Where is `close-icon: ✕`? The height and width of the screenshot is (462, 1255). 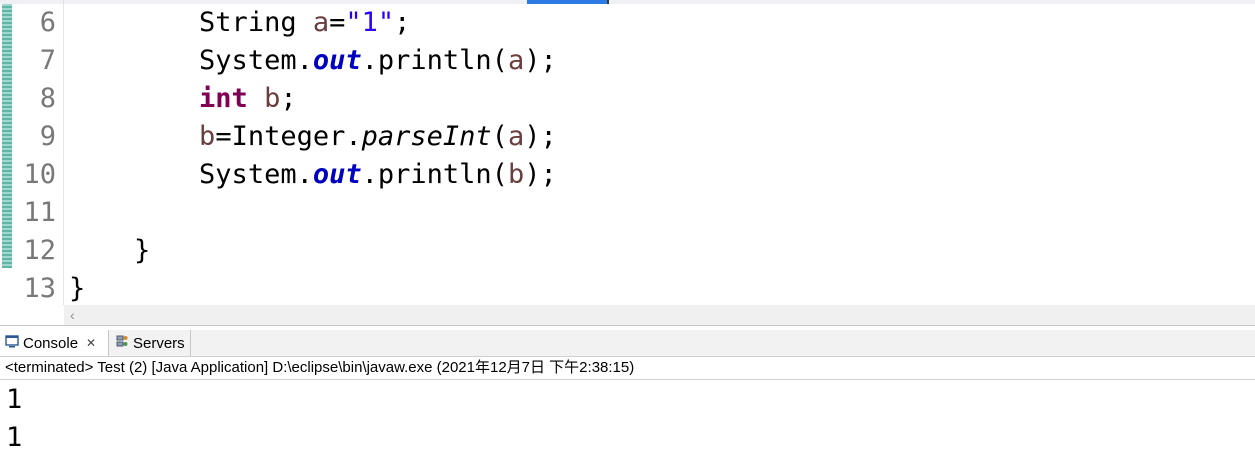 close-icon: ✕ is located at coordinates (91, 343).